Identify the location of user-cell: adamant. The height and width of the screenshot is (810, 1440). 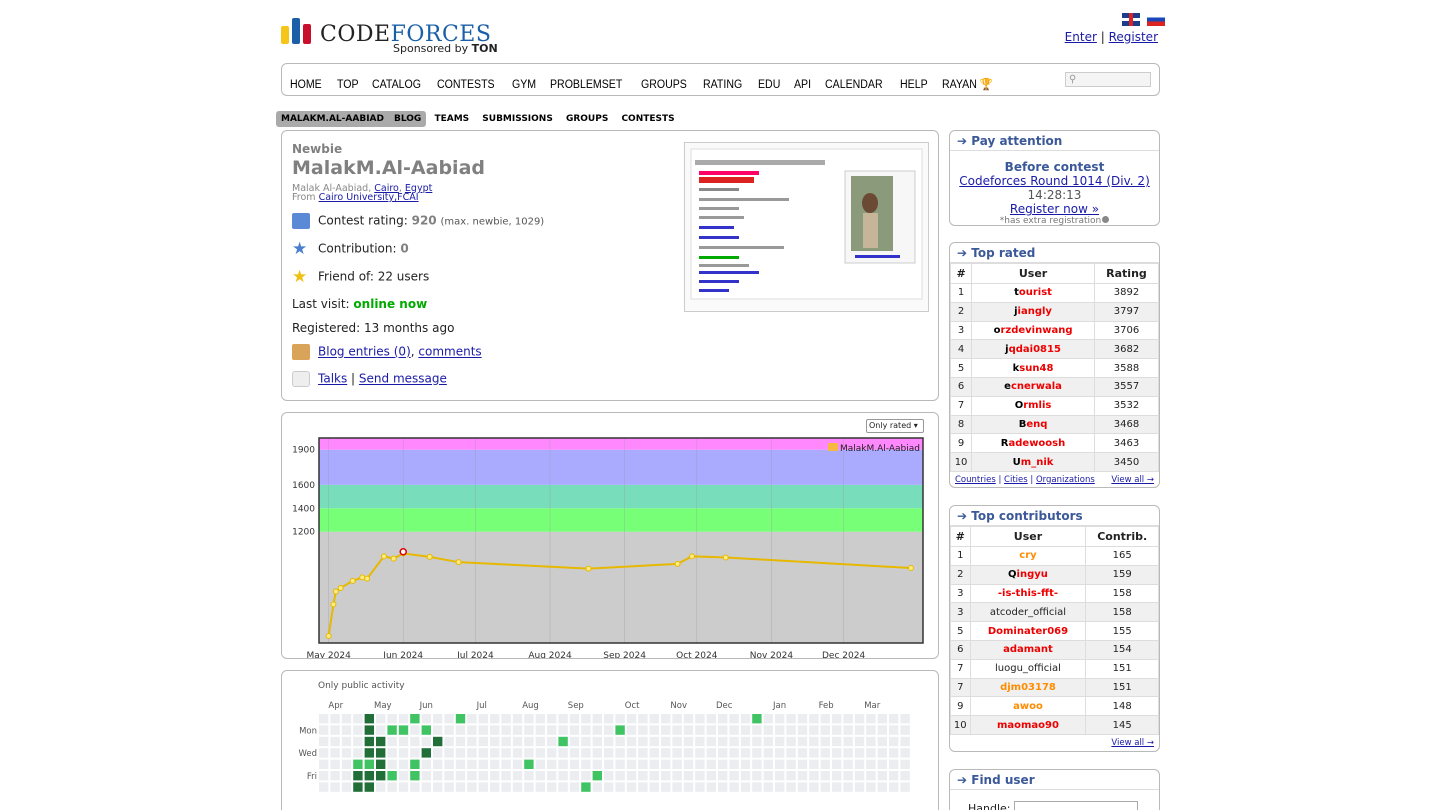
(1028, 649).